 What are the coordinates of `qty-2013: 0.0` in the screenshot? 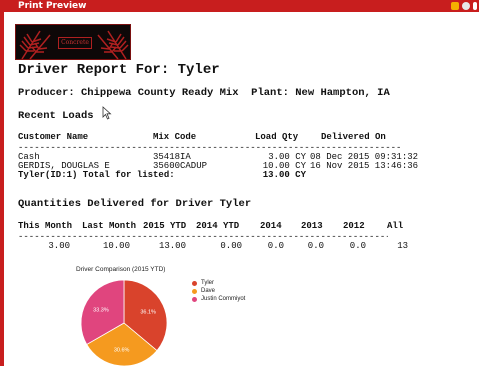 It's located at (315, 246).